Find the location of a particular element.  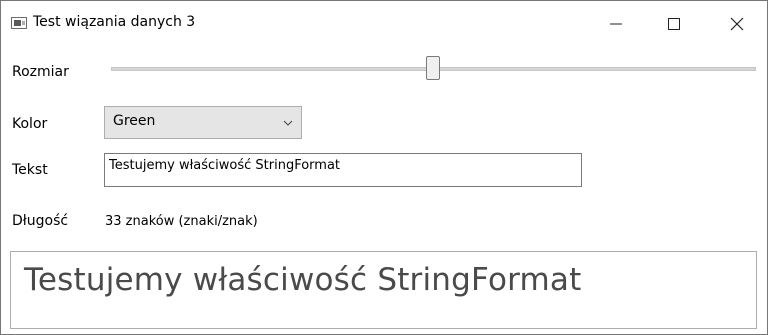

maximize-icon is located at coordinates (674, 24).